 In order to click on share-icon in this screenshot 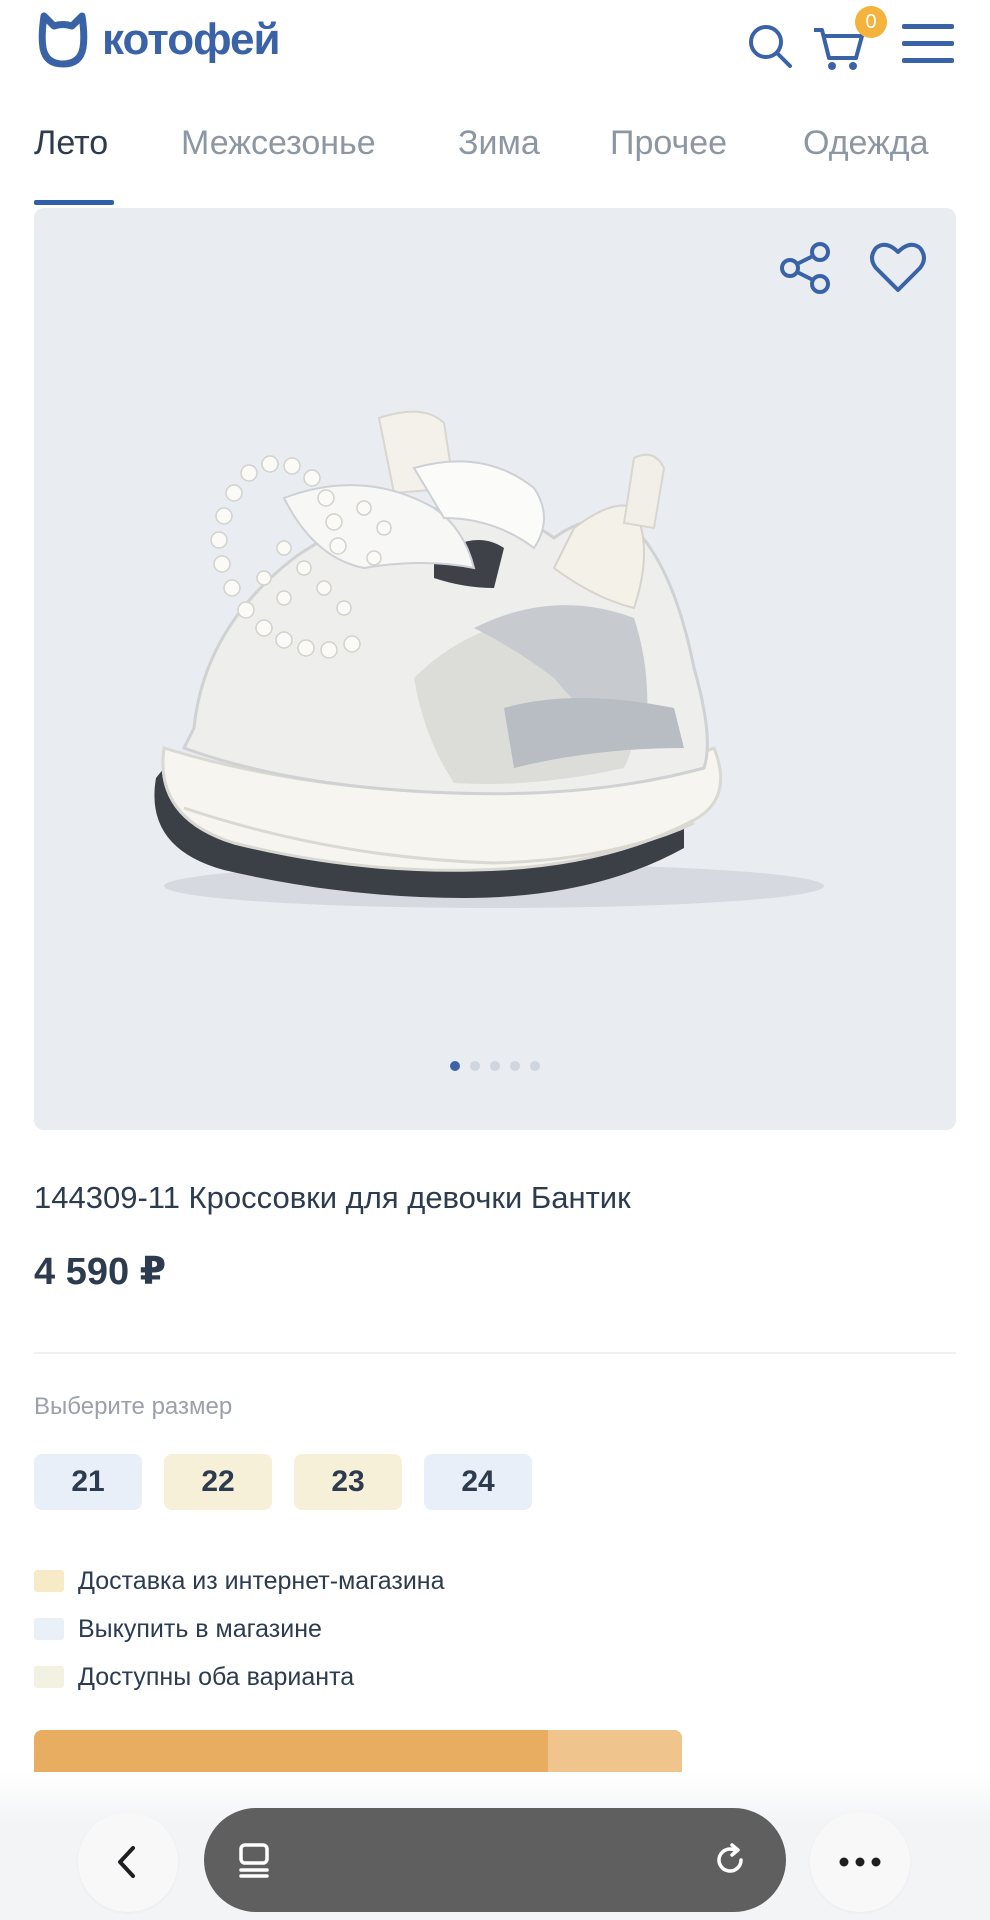, I will do `click(806, 268)`.